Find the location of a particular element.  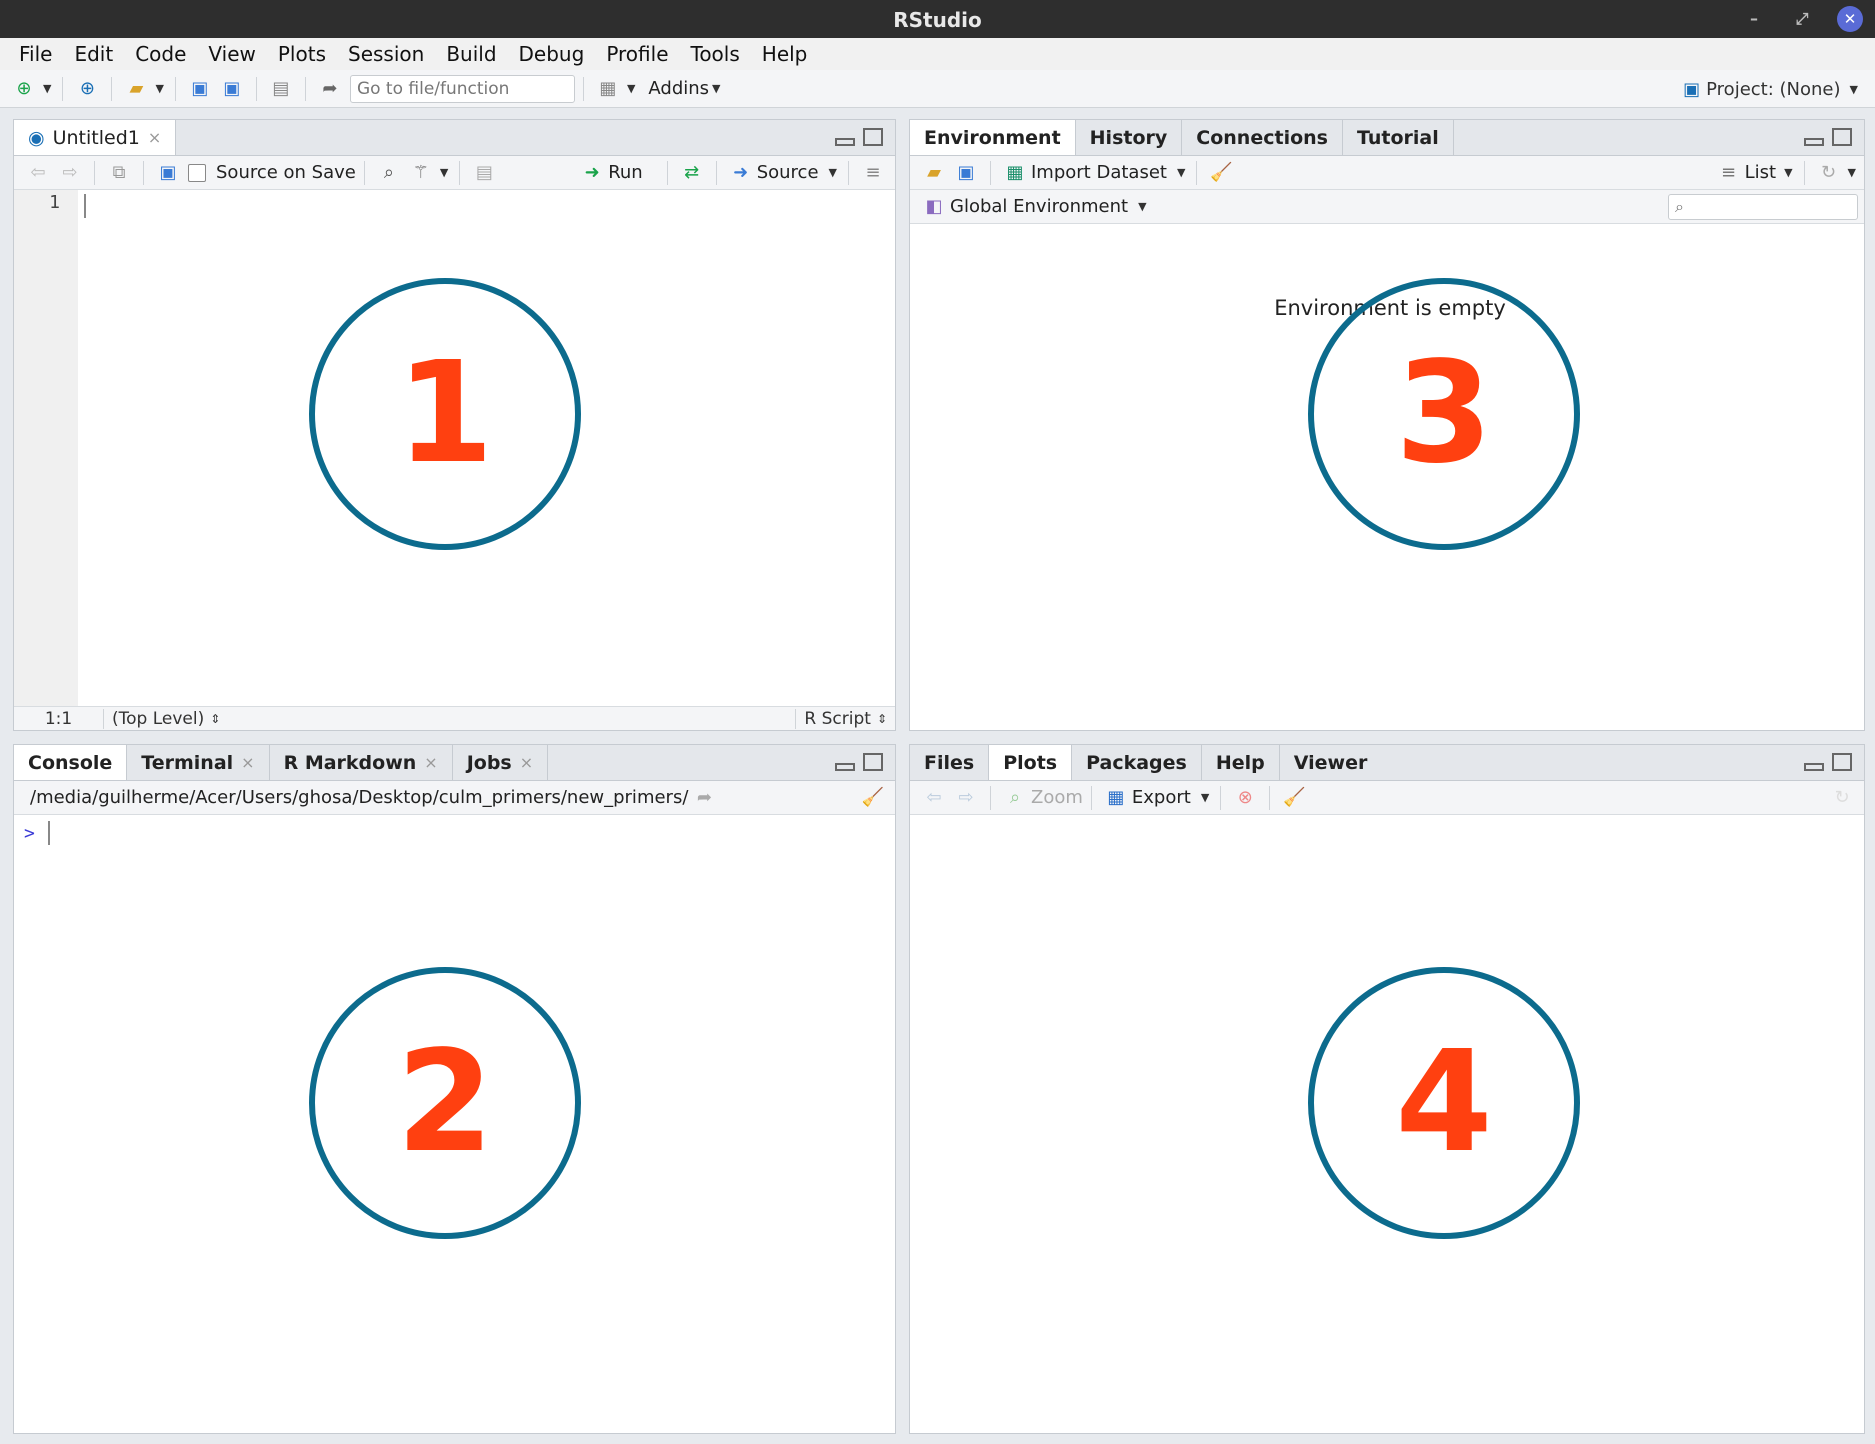

run-icon: ➜ is located at coordinates (592, 173).